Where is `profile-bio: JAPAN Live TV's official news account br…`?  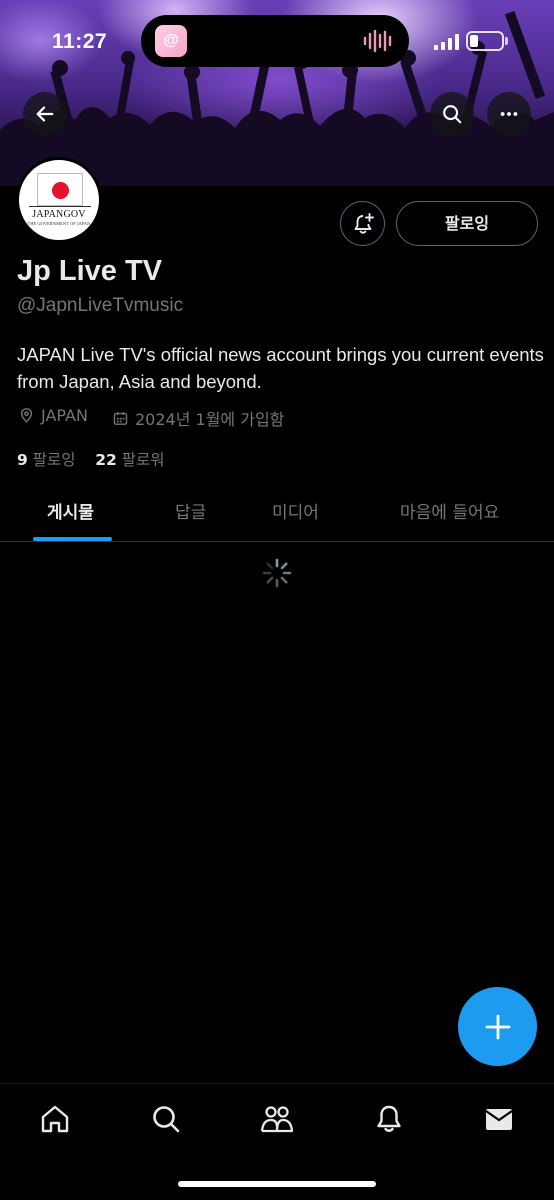 profile-bio: JAPAN Live TV's official news account br… is located at coordinates (280, 368).